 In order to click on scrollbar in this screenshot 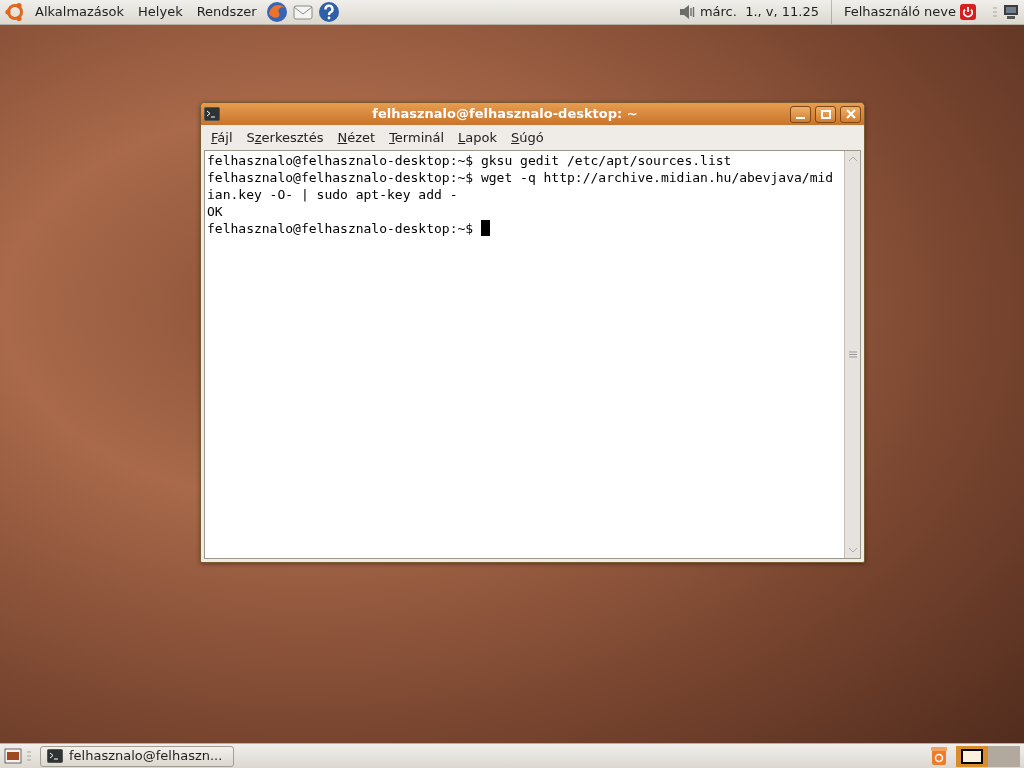, I will do `click(852, 354)`.